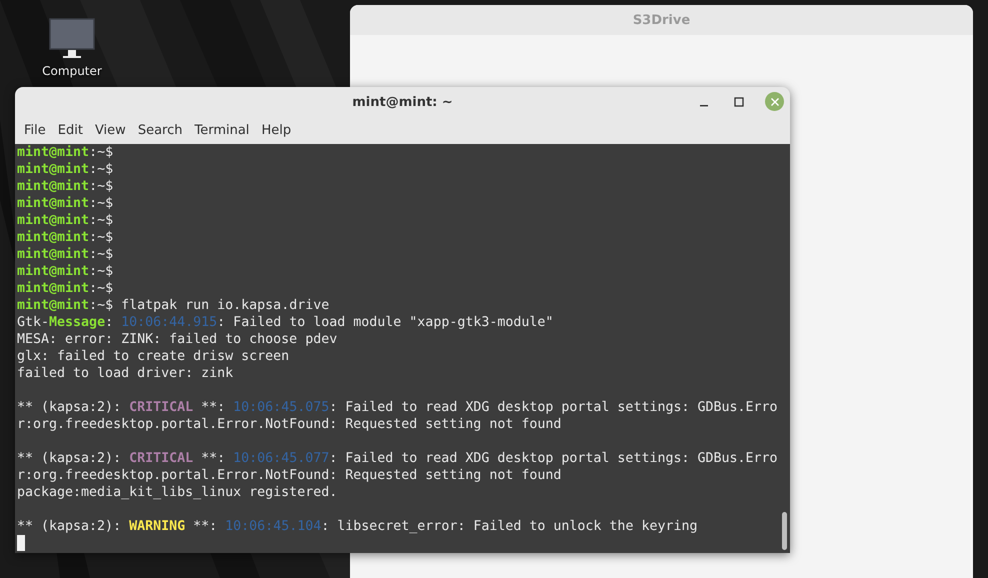  What do you see at coordinates (125, 373) in the screenshot?
I see `terminal-line: failed to load driver: zink` at bounding box center [125, 373].